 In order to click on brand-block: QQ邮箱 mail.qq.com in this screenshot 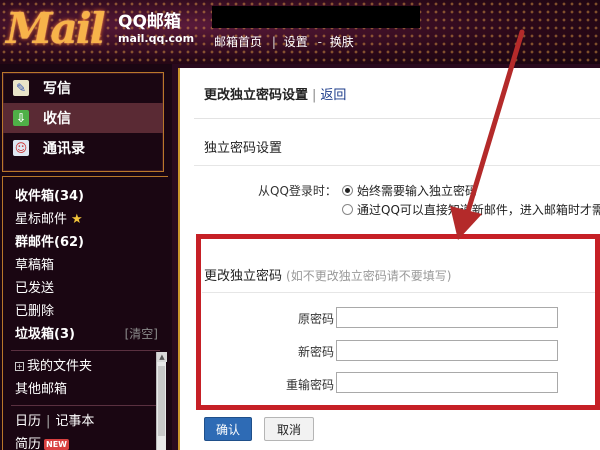, I will do `click(156, 28)`.